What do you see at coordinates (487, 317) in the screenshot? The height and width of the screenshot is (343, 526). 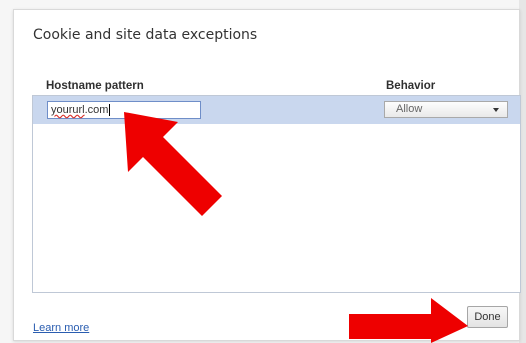 I see `done-button: Done` at bounding box center [487, 317].